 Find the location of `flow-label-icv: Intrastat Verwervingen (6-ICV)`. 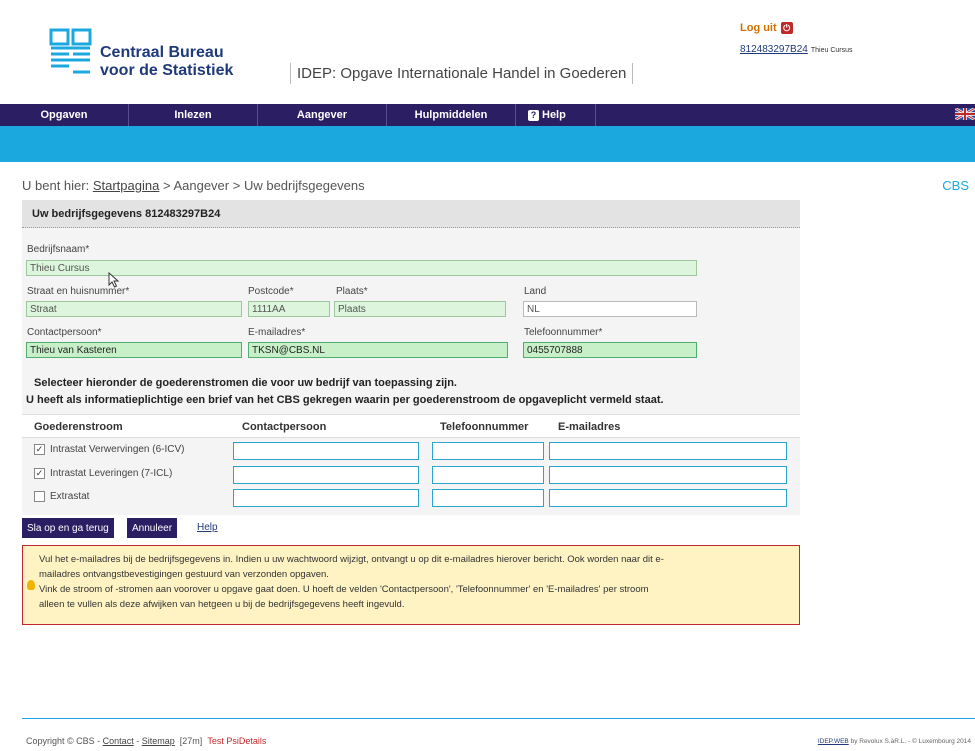

flow-label-icv: Intrastat Verwervingen (6-ICV) is located at coordinates (117, 449).